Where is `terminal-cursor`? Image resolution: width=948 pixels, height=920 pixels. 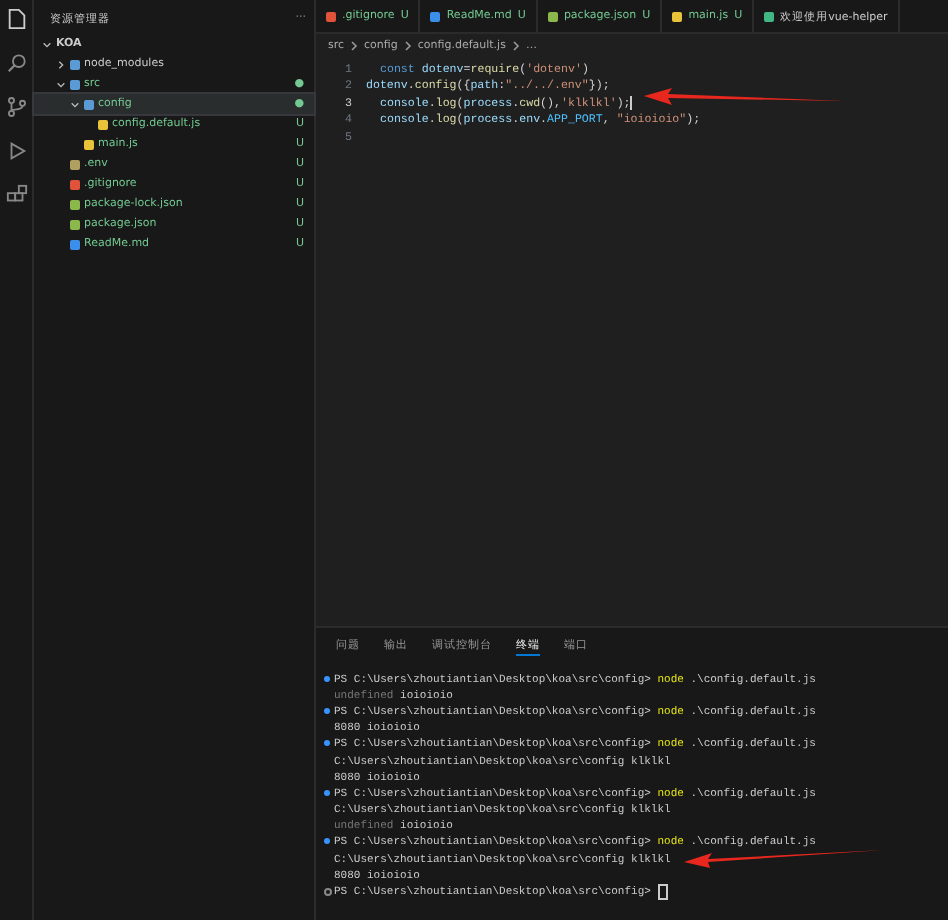 terminal-cursor is located at coordinates (662, 891).